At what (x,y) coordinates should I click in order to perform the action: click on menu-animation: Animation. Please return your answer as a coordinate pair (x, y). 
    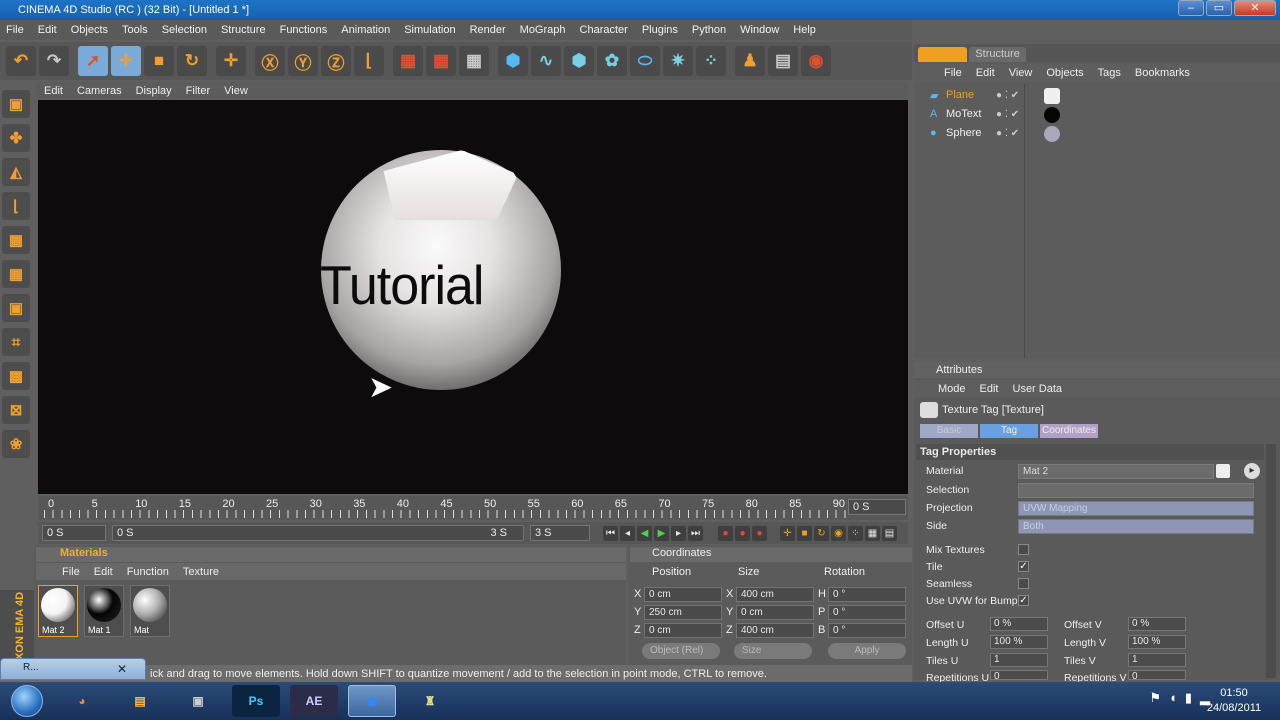
    Looking at the image, I should click on (365, 30).